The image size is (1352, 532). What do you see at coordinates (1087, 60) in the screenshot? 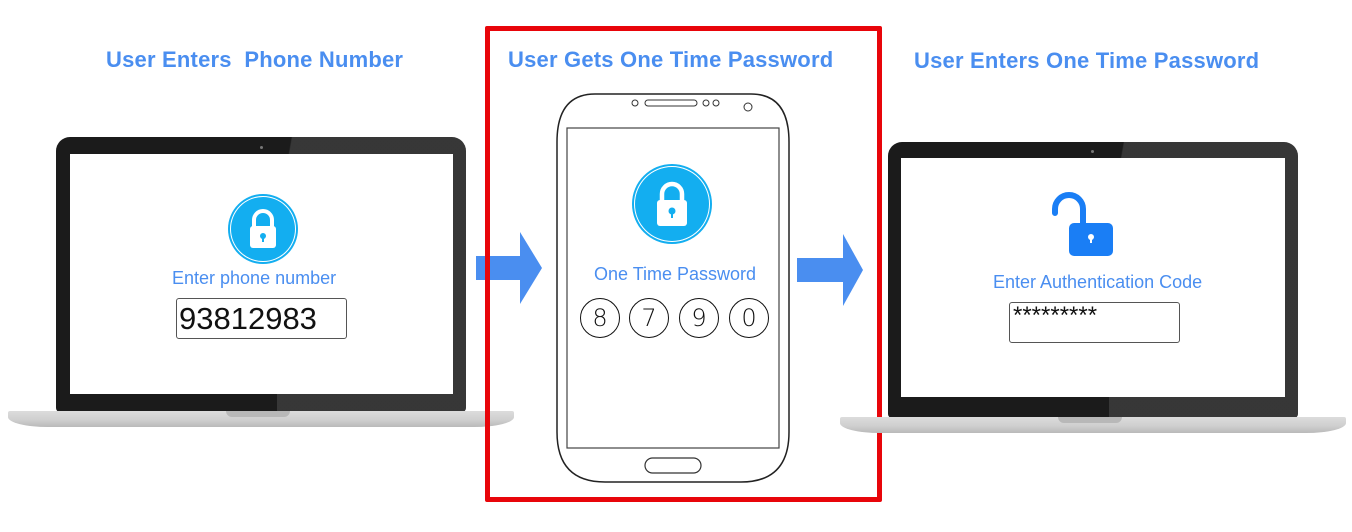
I see `step-3-heading: User Enters One Time Password` at bounding box center [1087, 60].